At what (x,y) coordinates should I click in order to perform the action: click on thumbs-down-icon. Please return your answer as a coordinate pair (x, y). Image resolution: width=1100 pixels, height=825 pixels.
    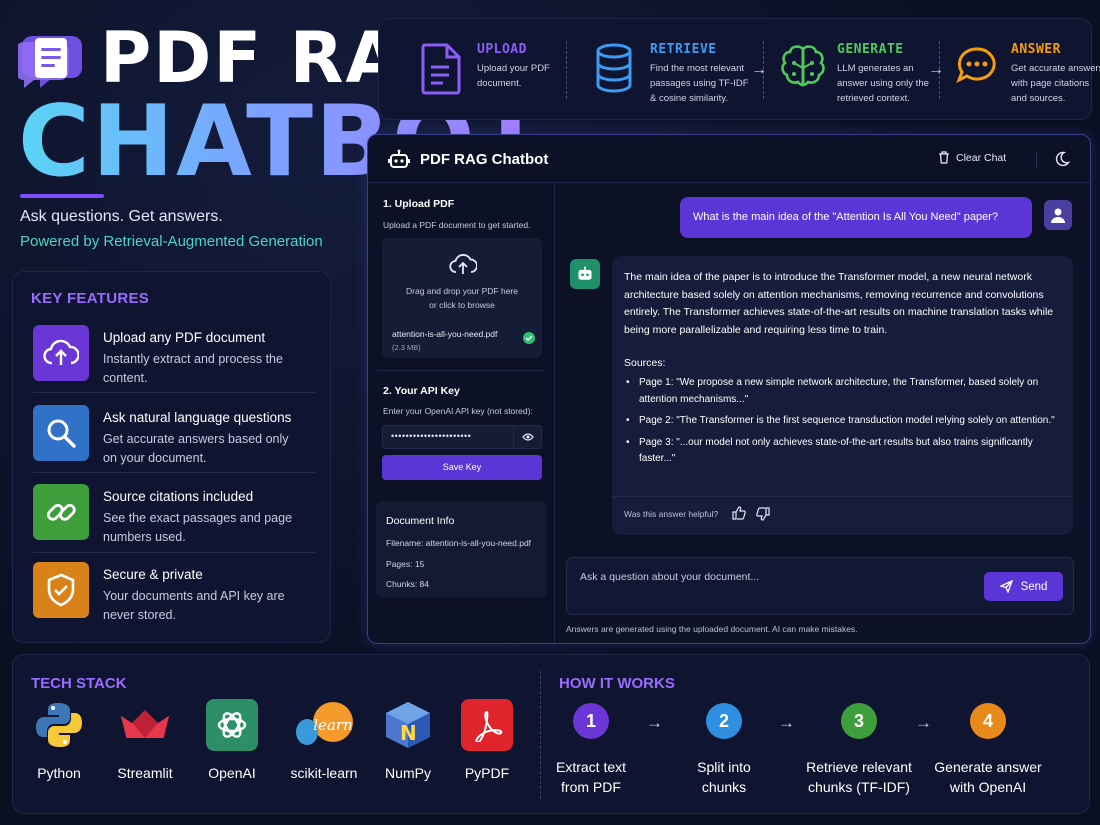
    Looking at the image, I should click on (763, 514).